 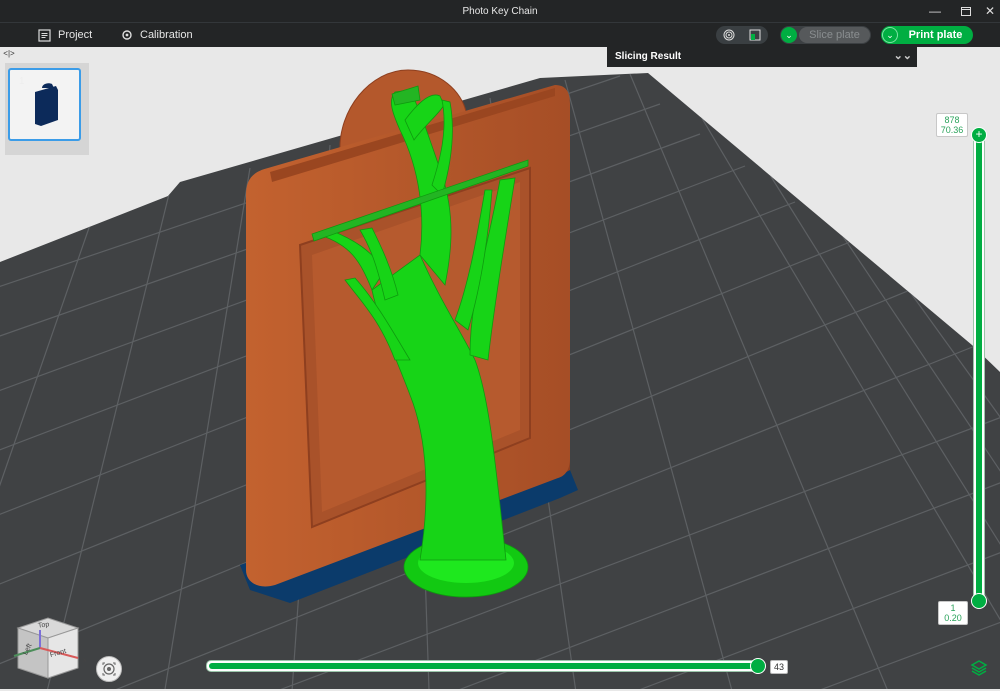 I want to click on print-dropdown-button: ⌄, so click(x=890, y=35).